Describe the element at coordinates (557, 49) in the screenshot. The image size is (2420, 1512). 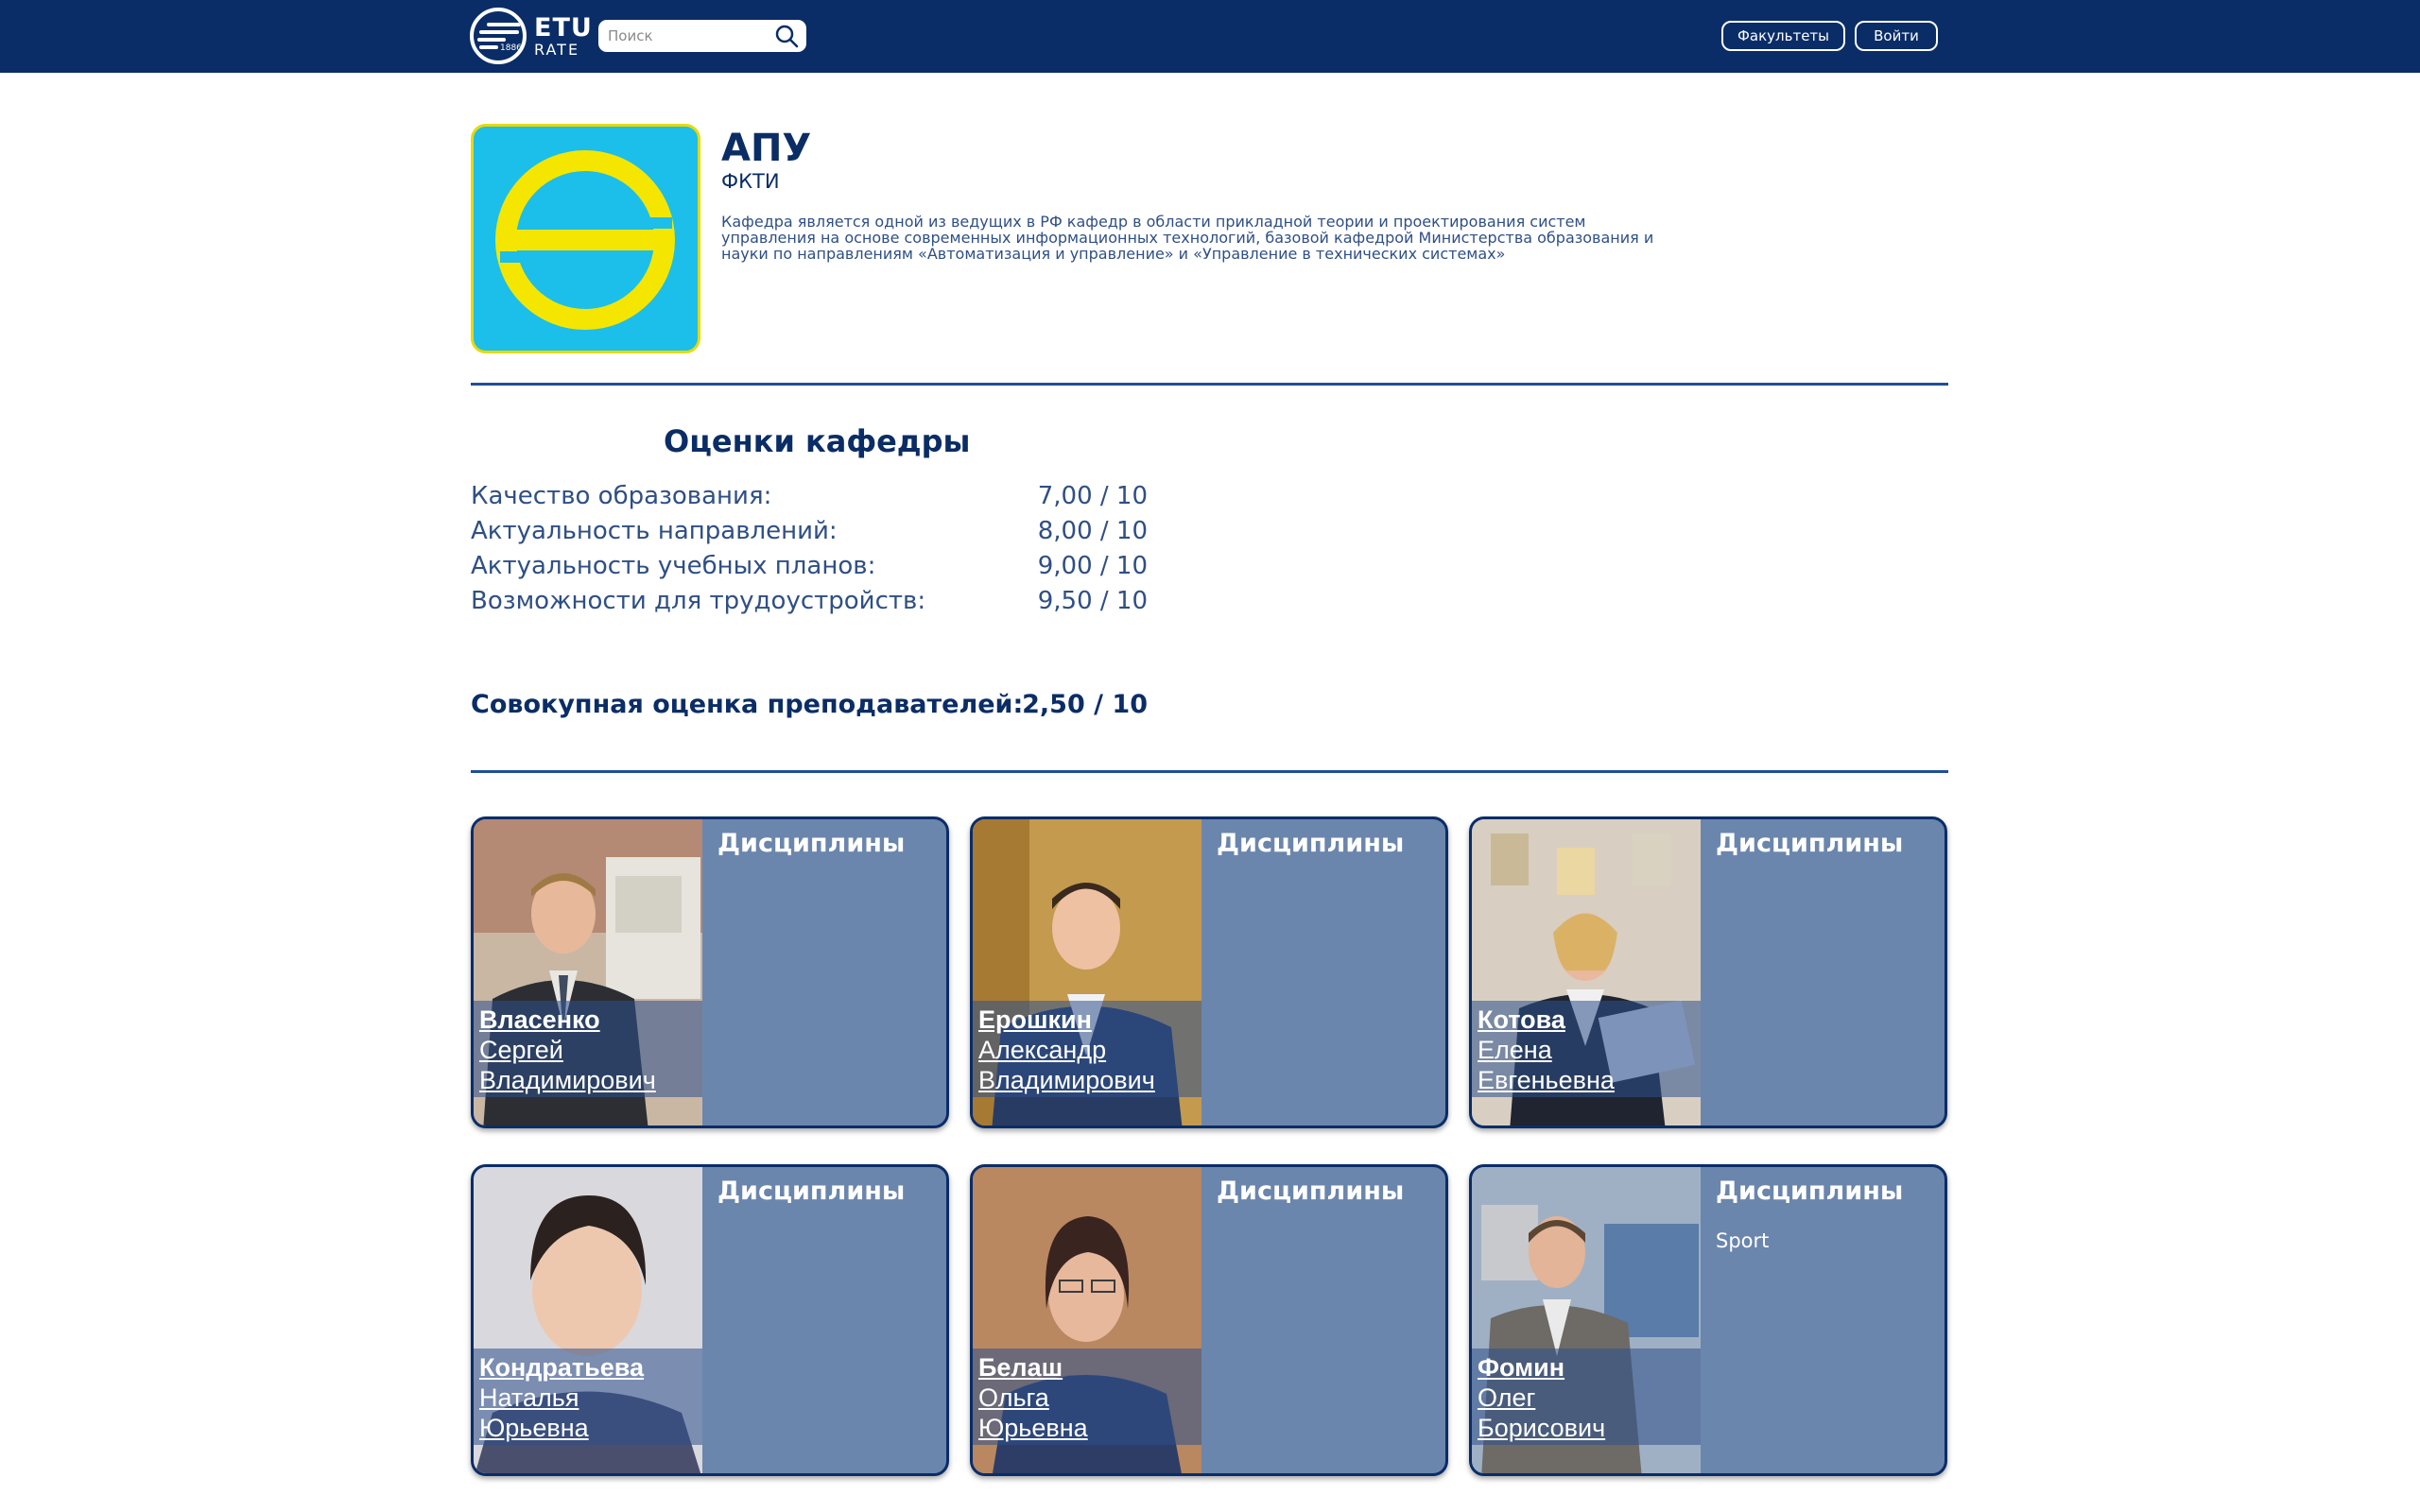
I see `logo-text-rate: RATE` at that location.